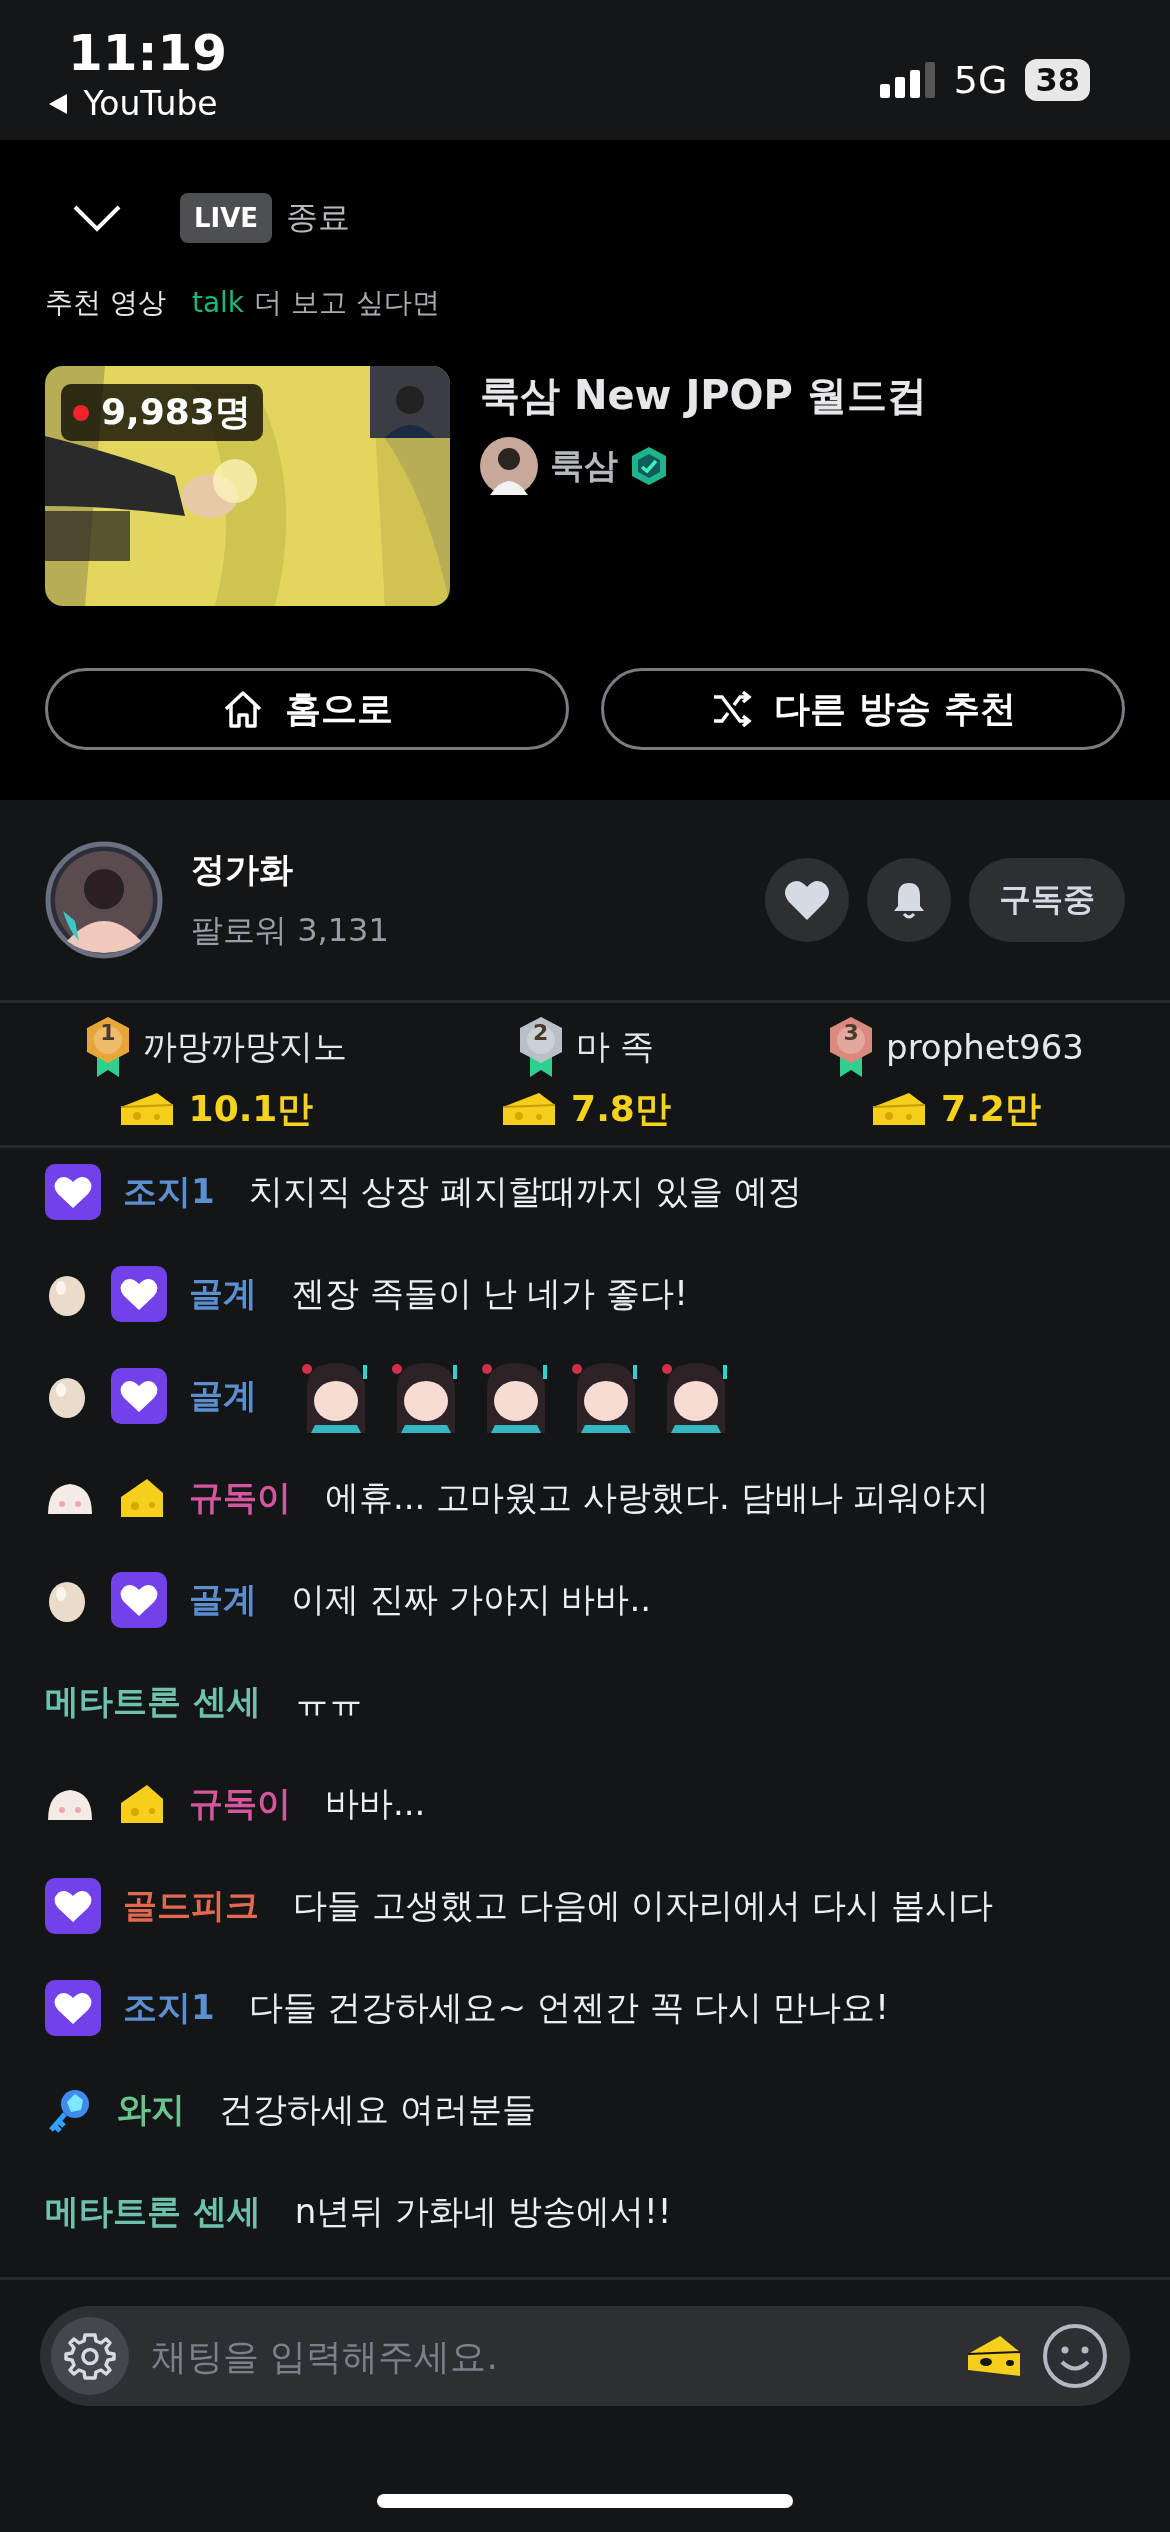 Image resolution: width=1170 pixels, height=2532 pixels. Describe the element at coordinates (980, 80) in the screenshot. I see `network-label: 5G` at that location.